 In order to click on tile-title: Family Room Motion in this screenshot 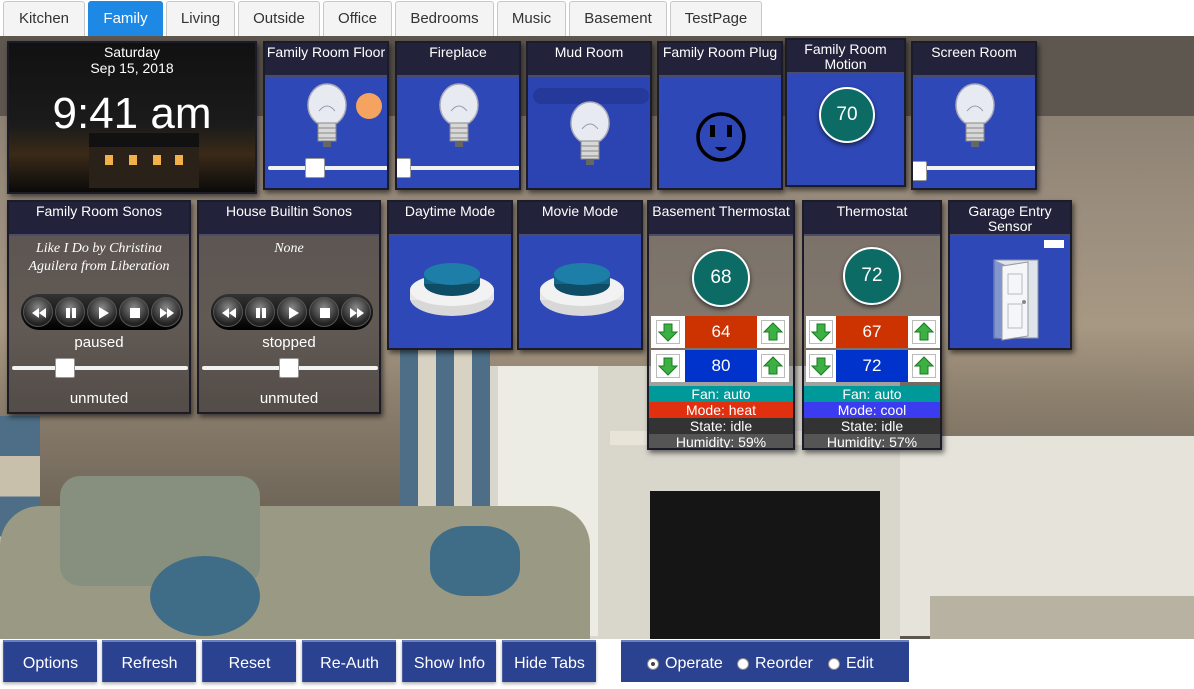, I will do `click(845, 57)`.